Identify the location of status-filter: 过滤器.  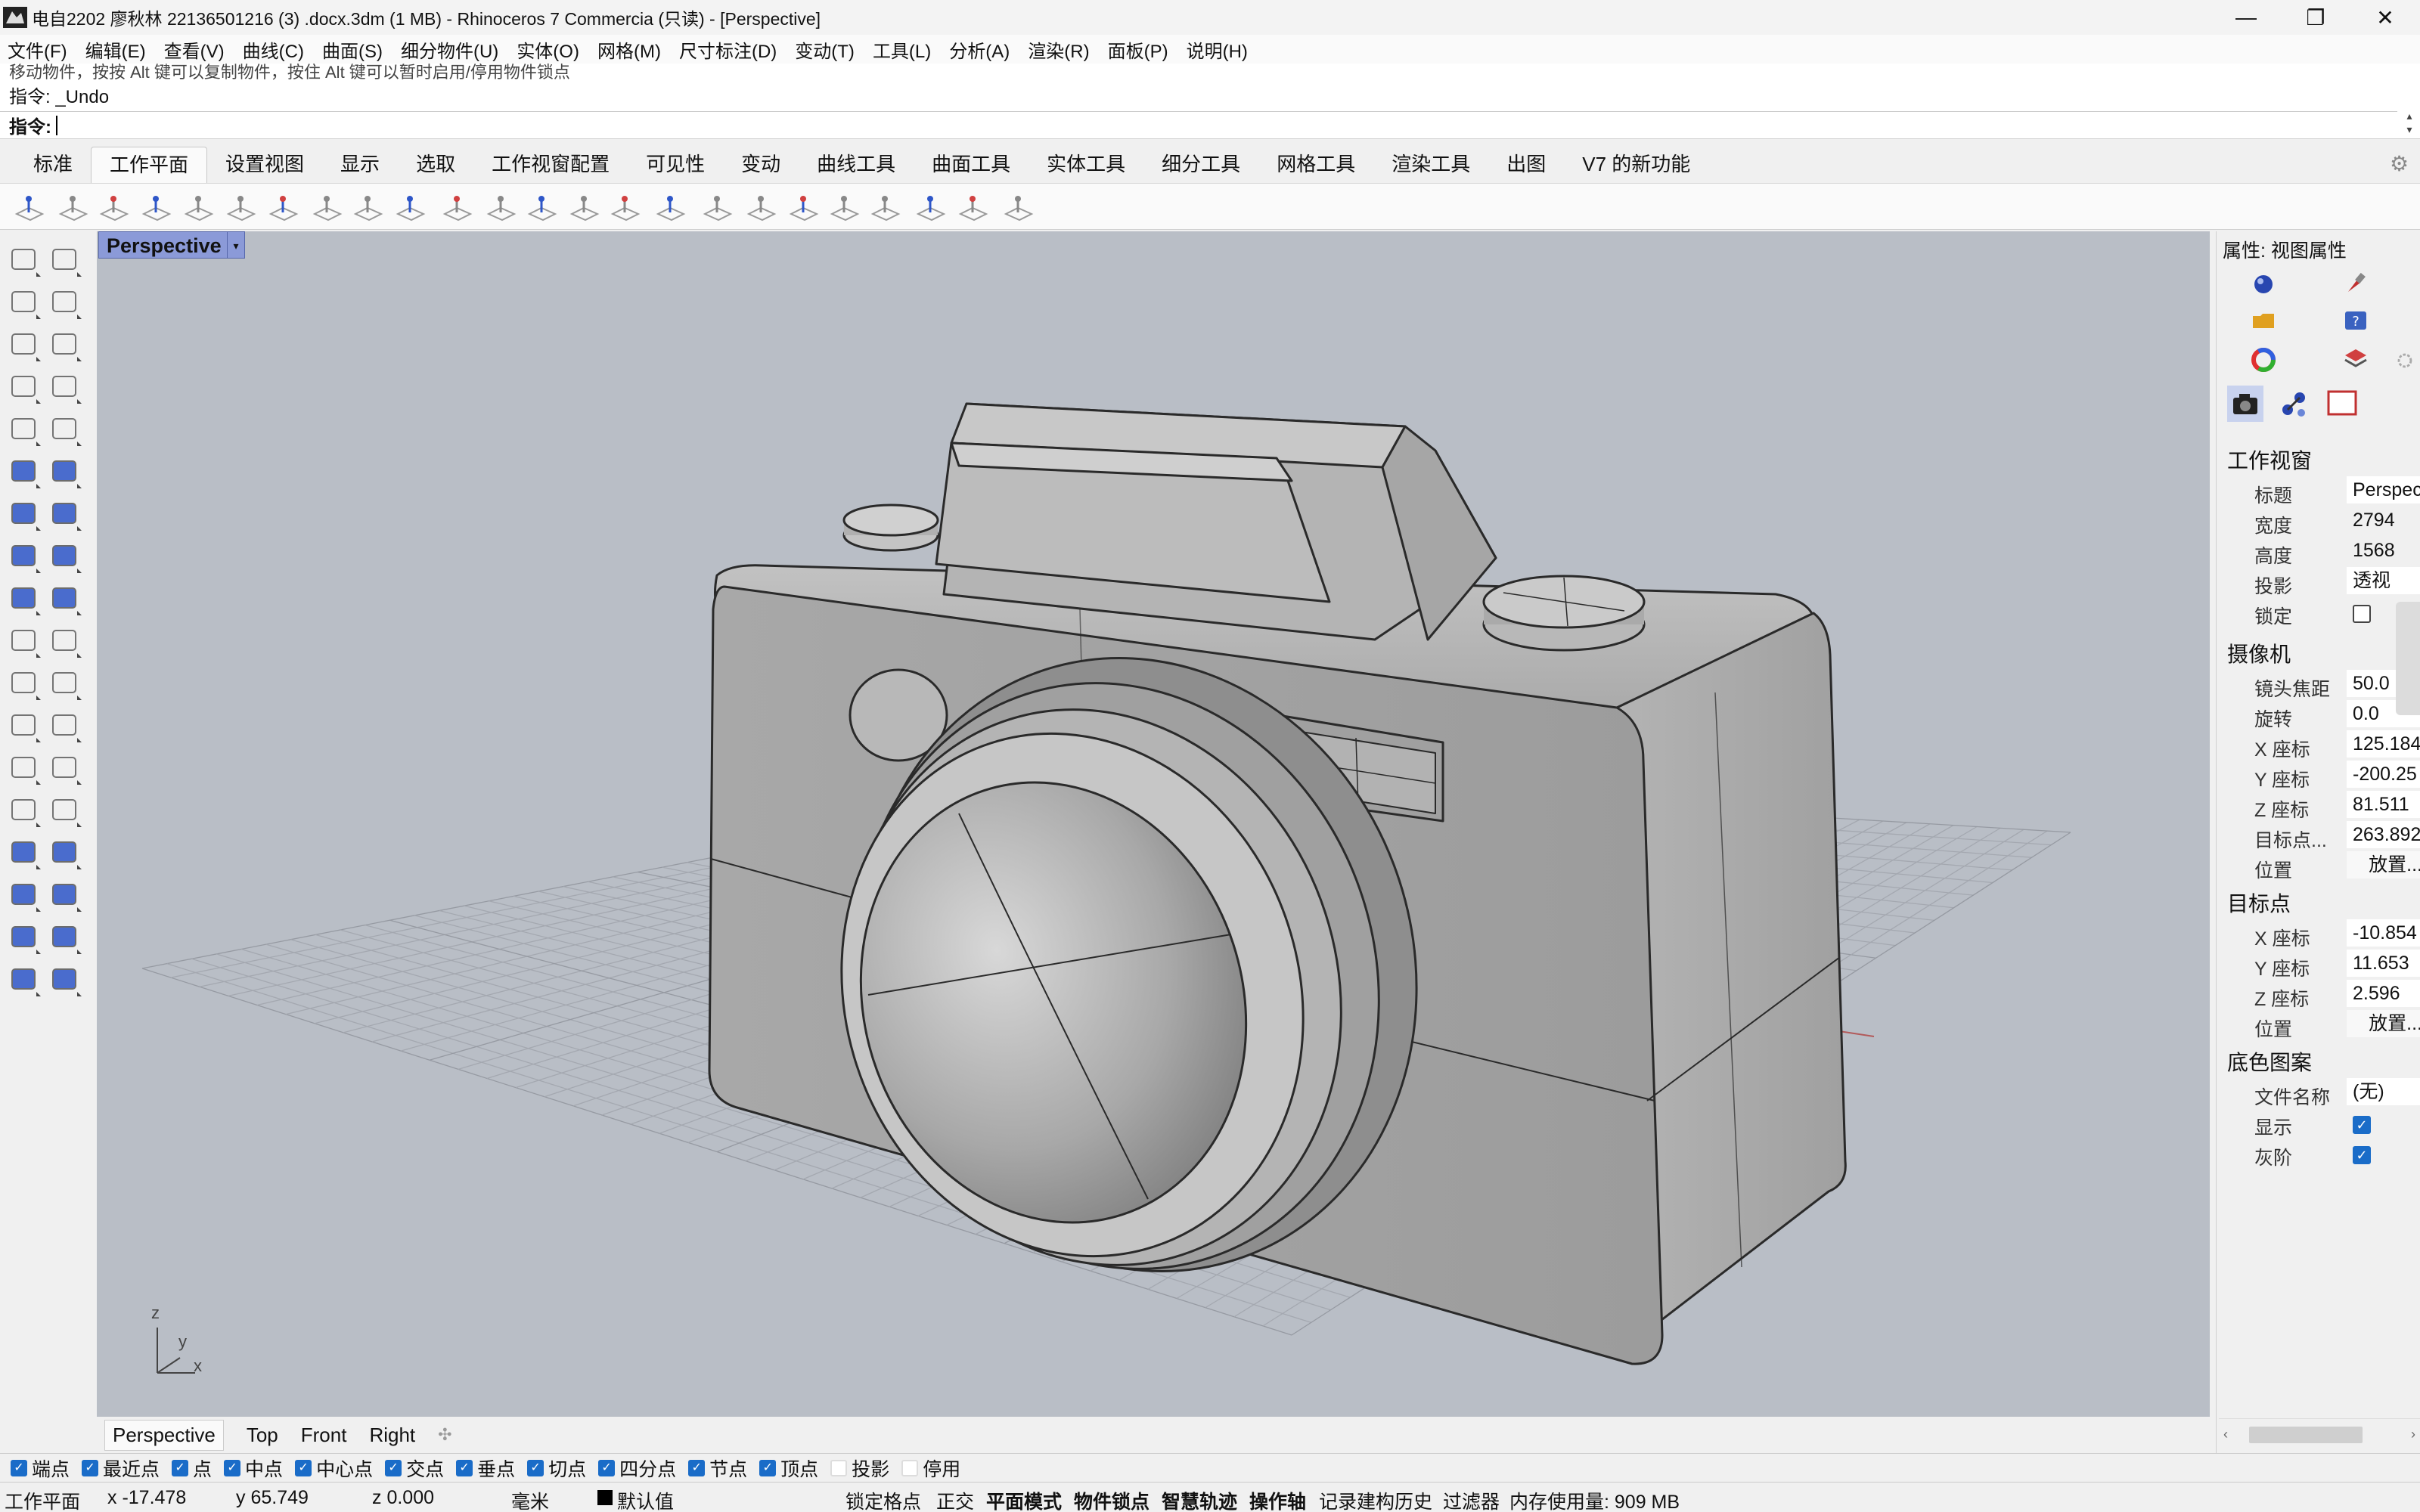
(1471, 1499).